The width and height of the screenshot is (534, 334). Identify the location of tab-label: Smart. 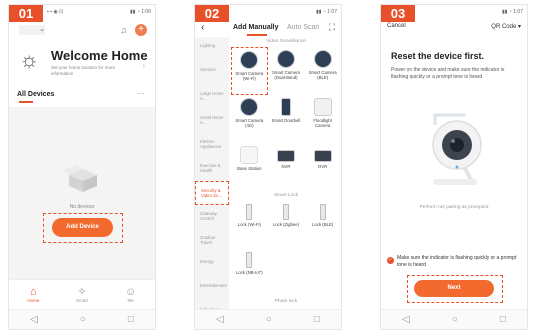
(81, 300).